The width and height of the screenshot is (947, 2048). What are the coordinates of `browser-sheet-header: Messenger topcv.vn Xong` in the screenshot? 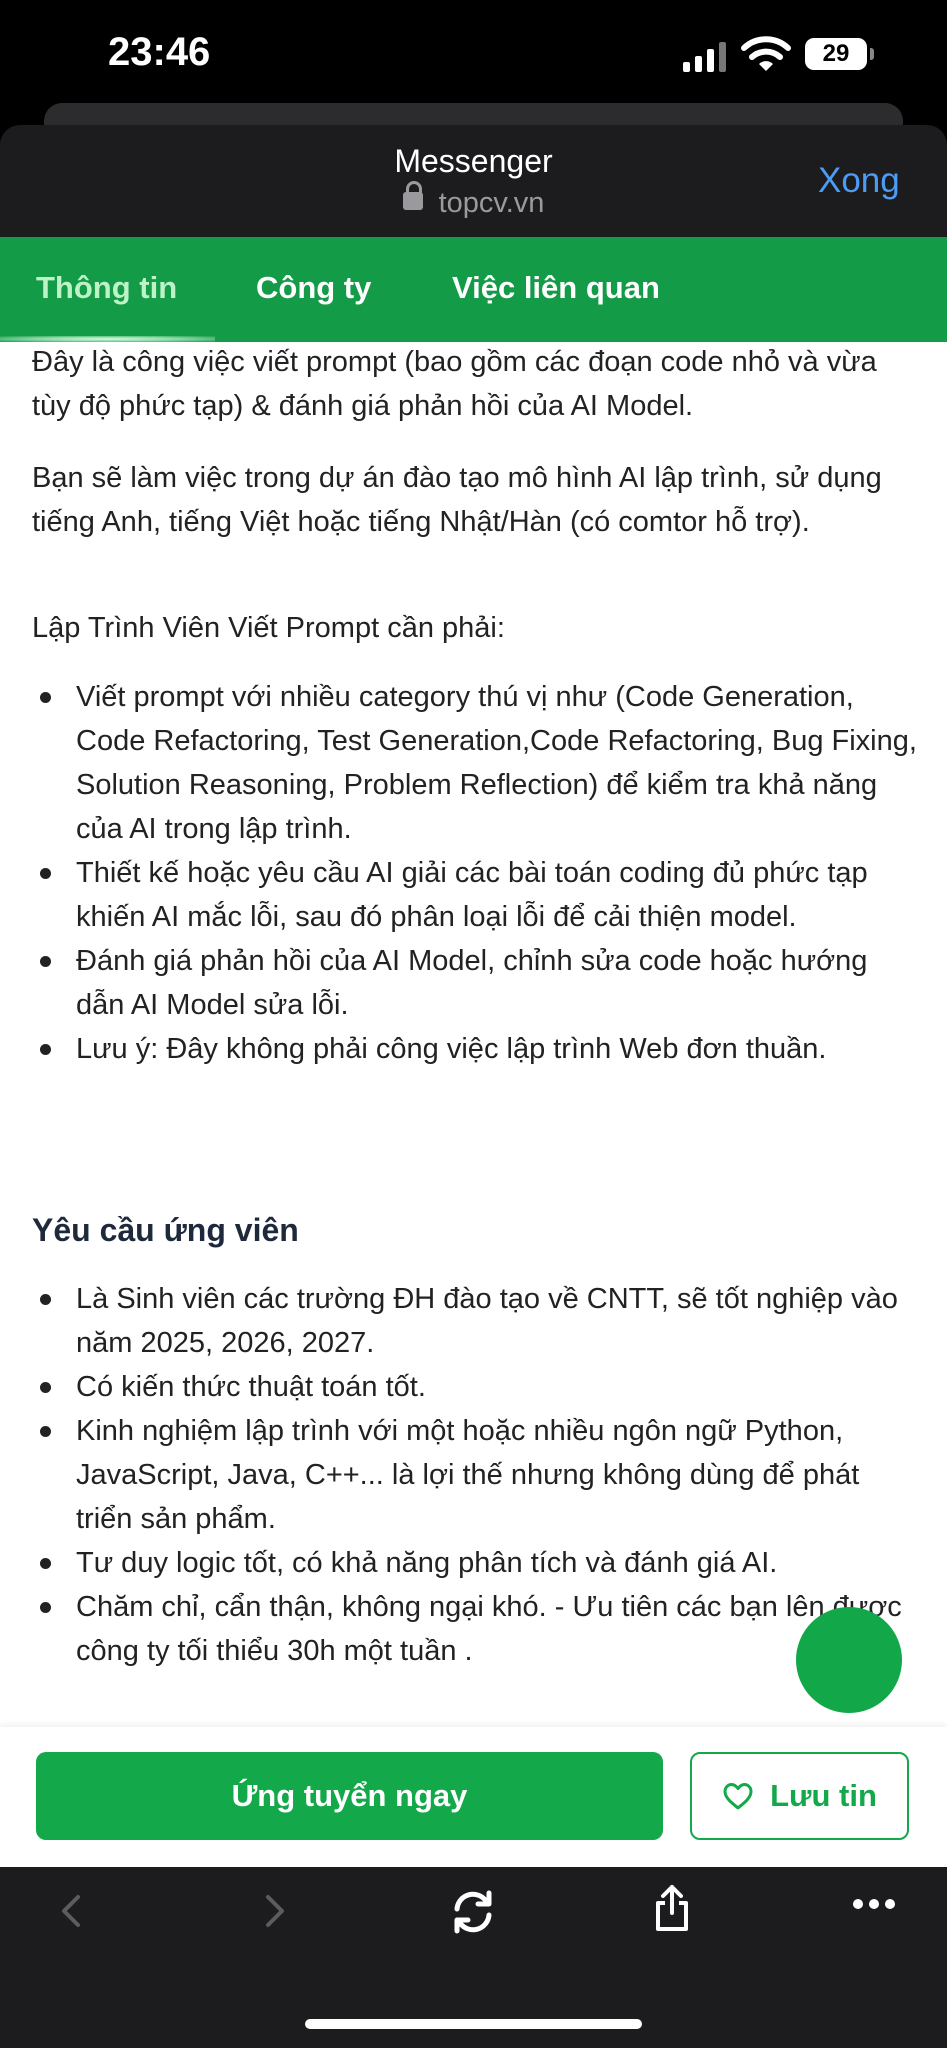 It's located at (473, 181).